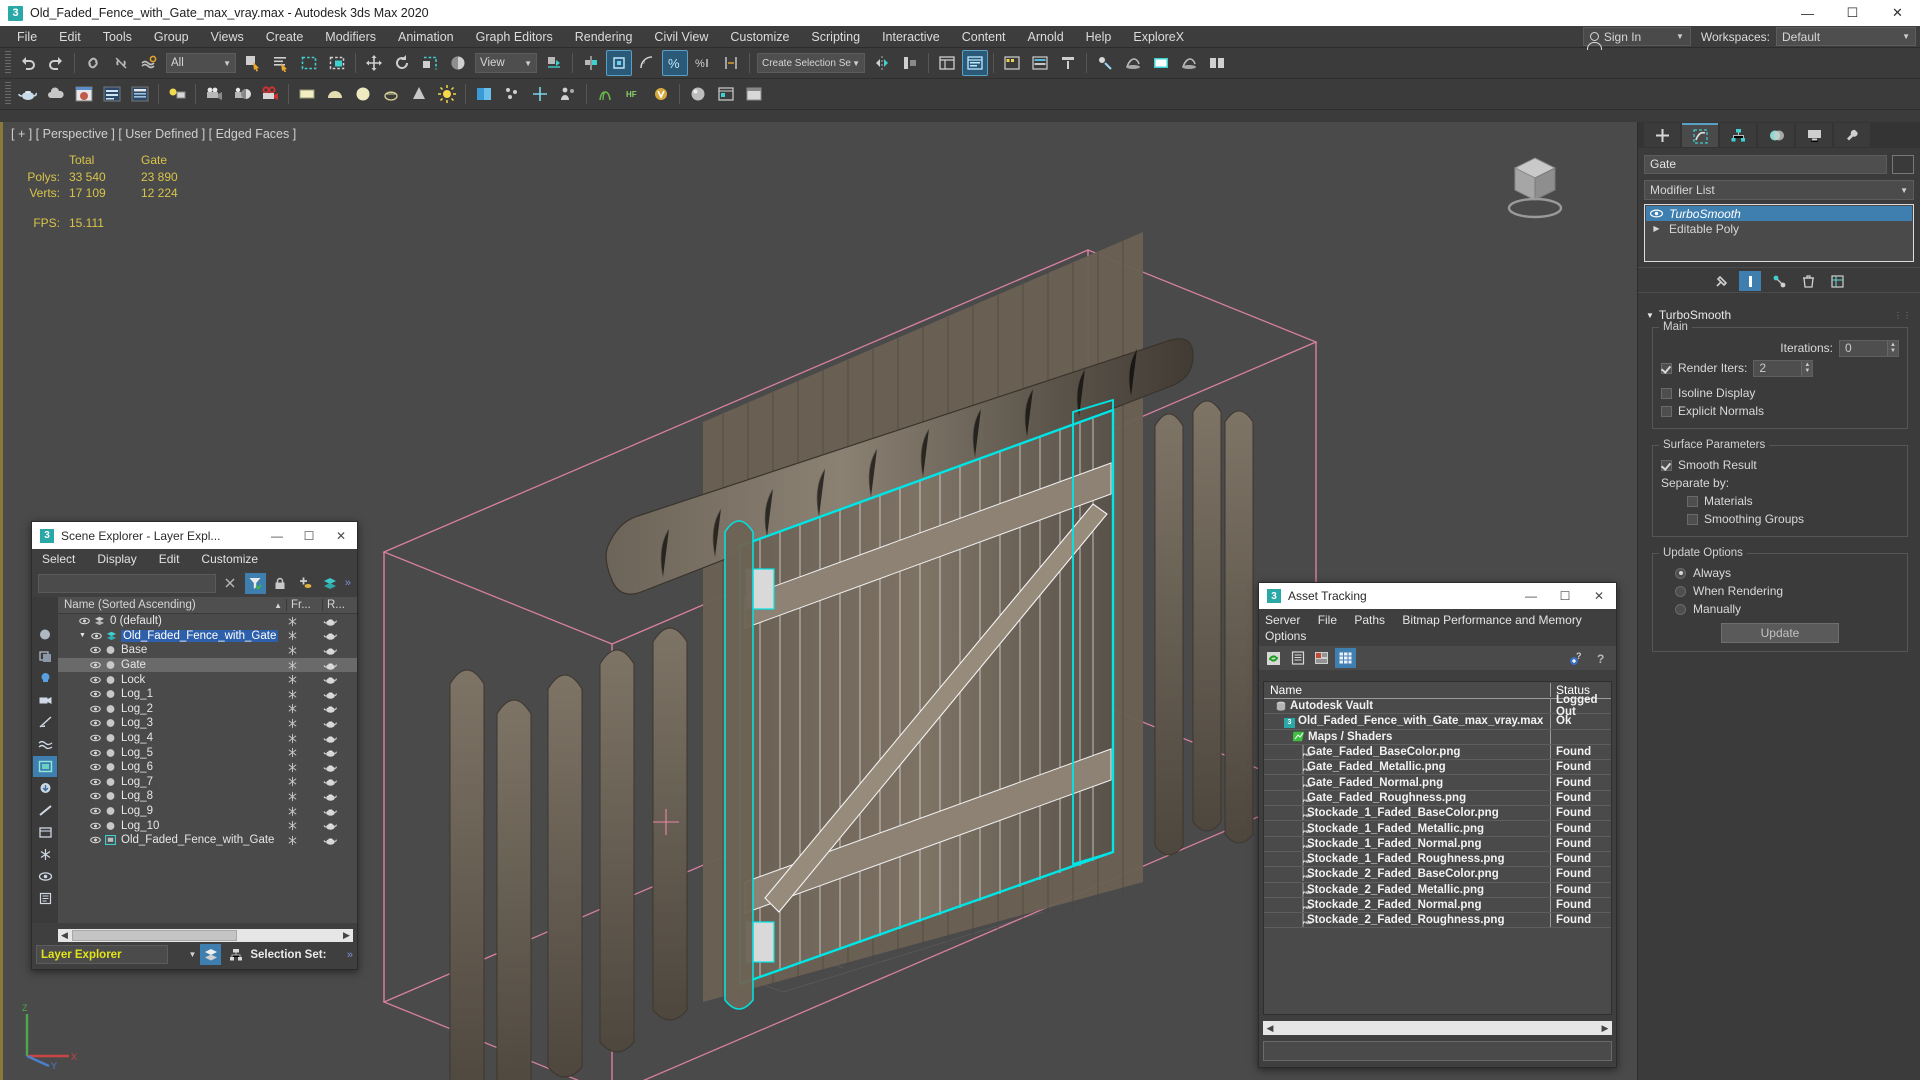 The height and width of the screenshot is (1080, 1920). I want to click on align-icon, so click(910, 63).